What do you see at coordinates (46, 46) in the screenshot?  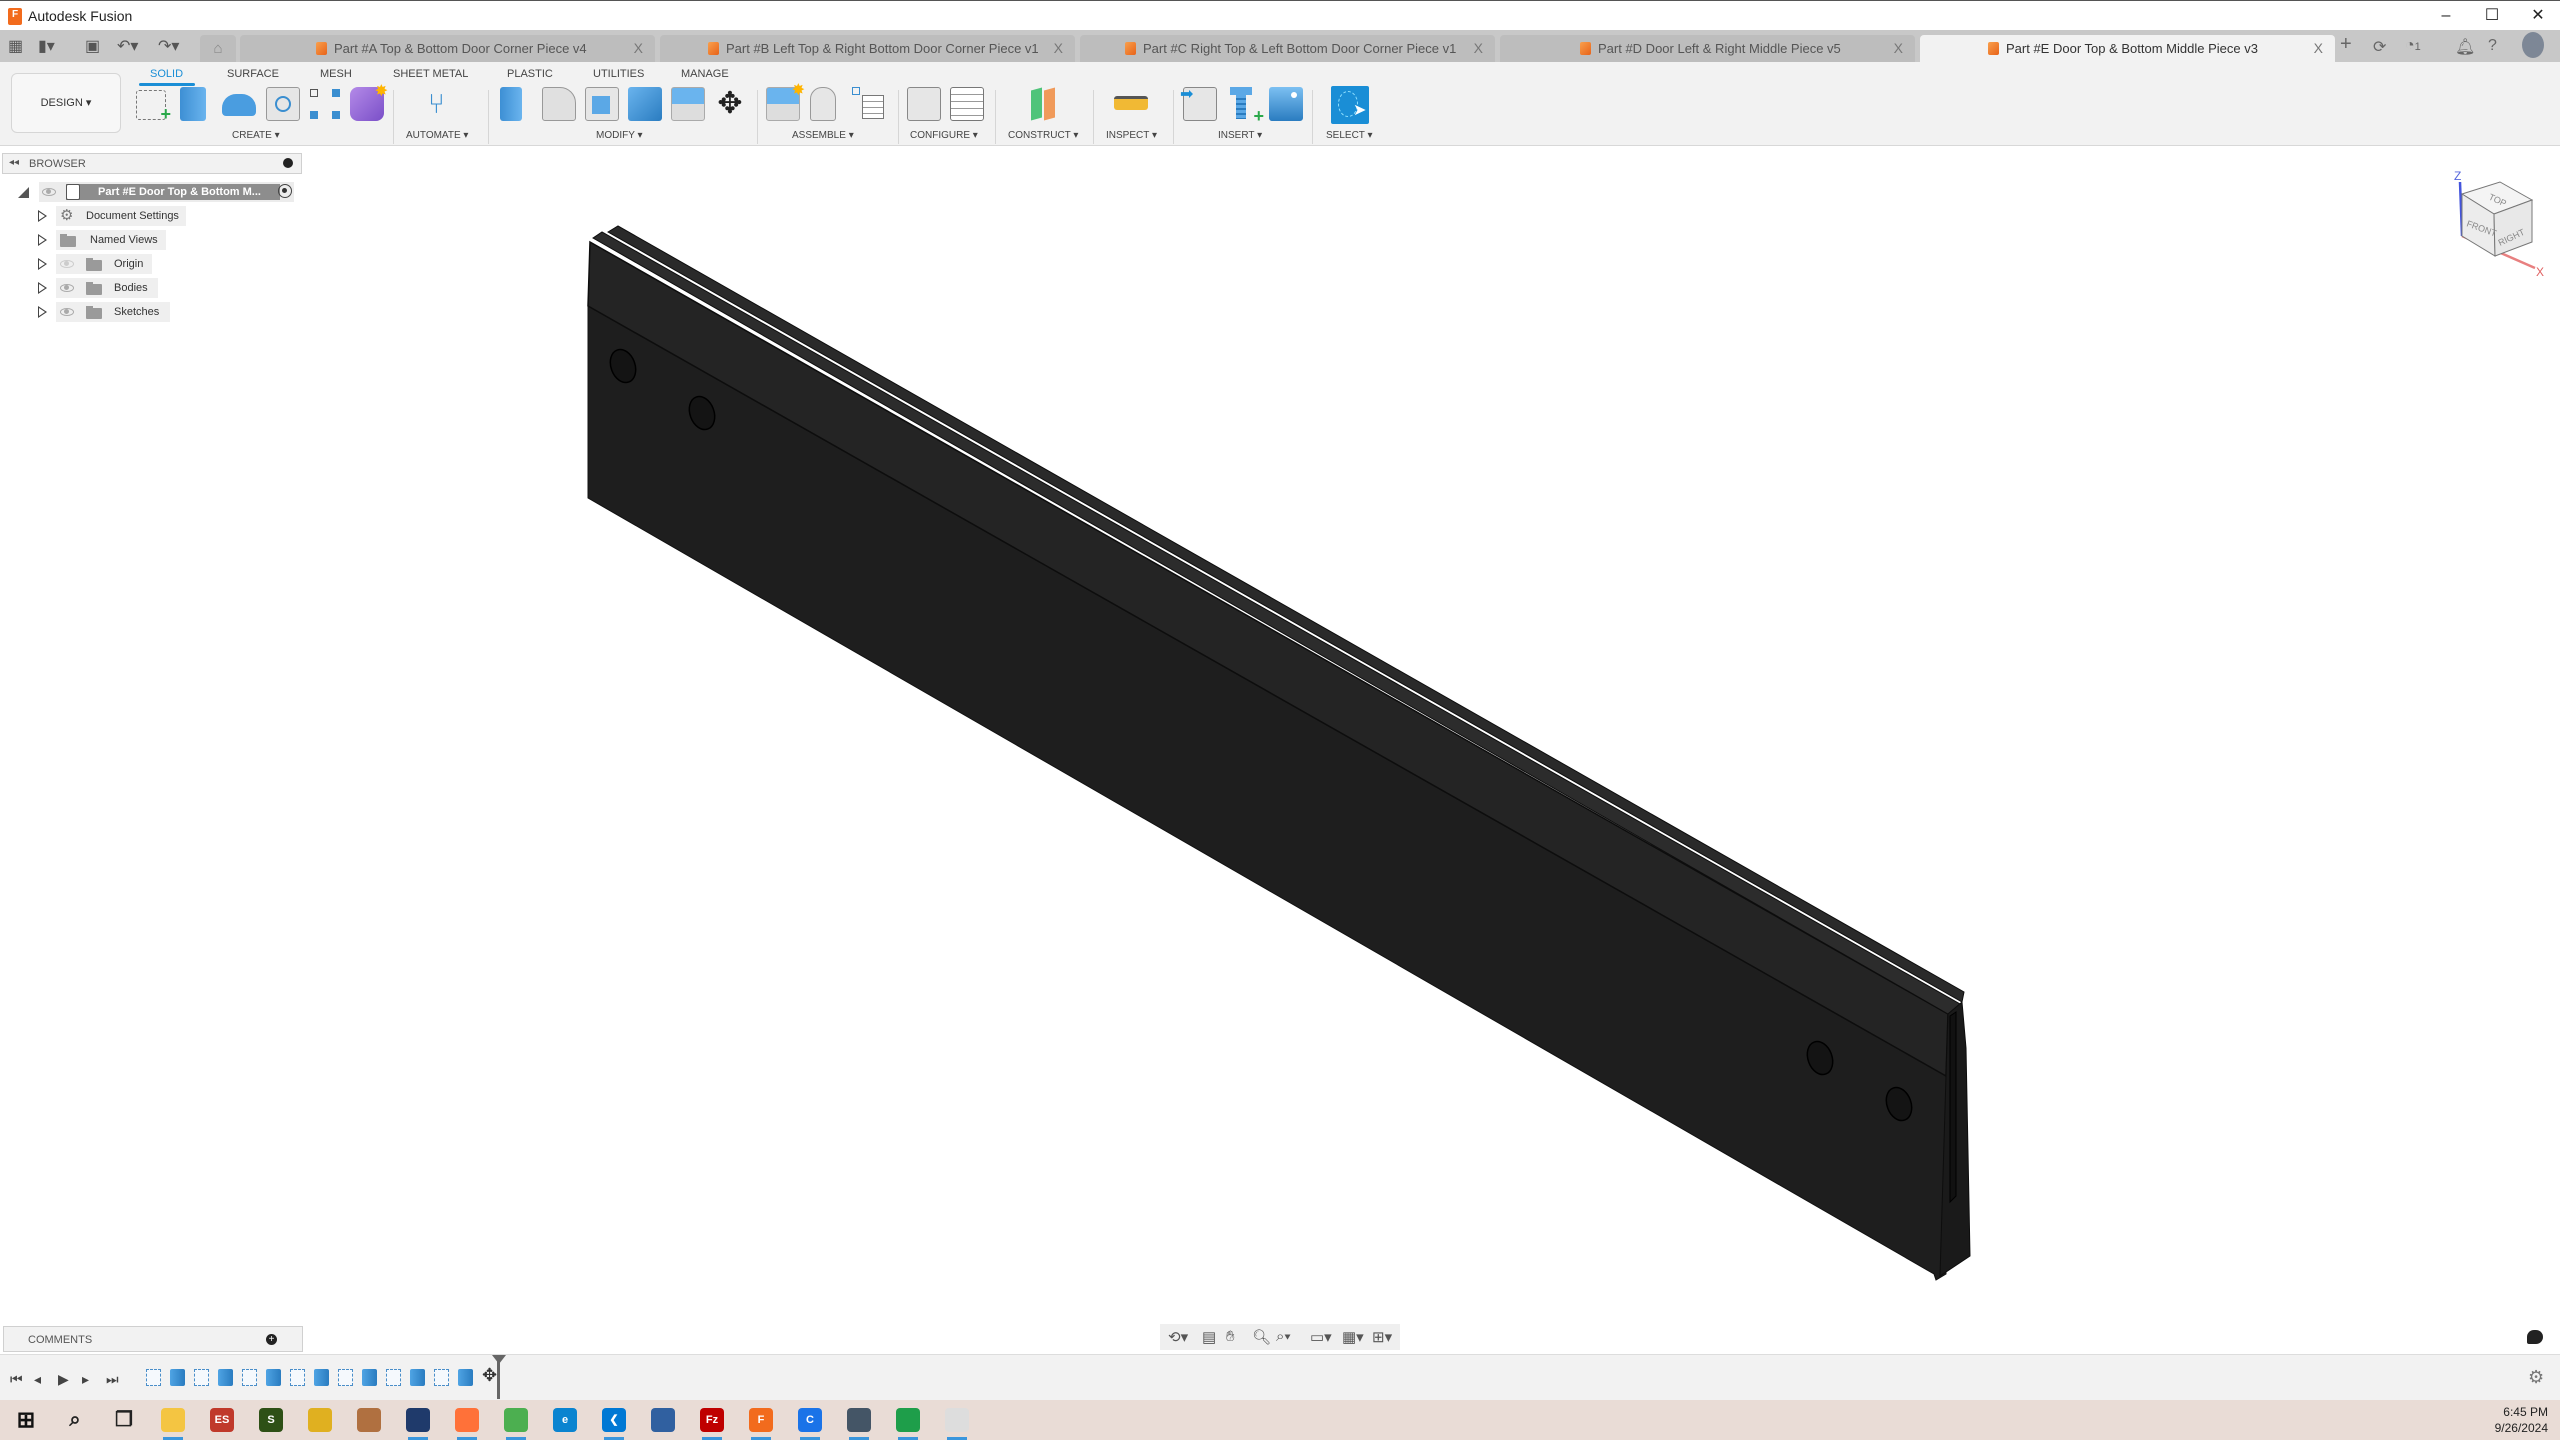 I see `file-menu-icon: ▮▾` at bounding box center [46, 46].